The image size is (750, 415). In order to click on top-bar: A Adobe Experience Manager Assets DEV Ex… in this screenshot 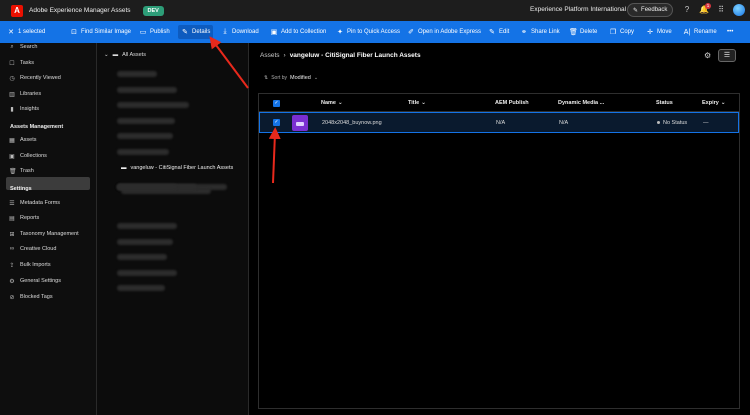, I will do `click(375, 10)`.